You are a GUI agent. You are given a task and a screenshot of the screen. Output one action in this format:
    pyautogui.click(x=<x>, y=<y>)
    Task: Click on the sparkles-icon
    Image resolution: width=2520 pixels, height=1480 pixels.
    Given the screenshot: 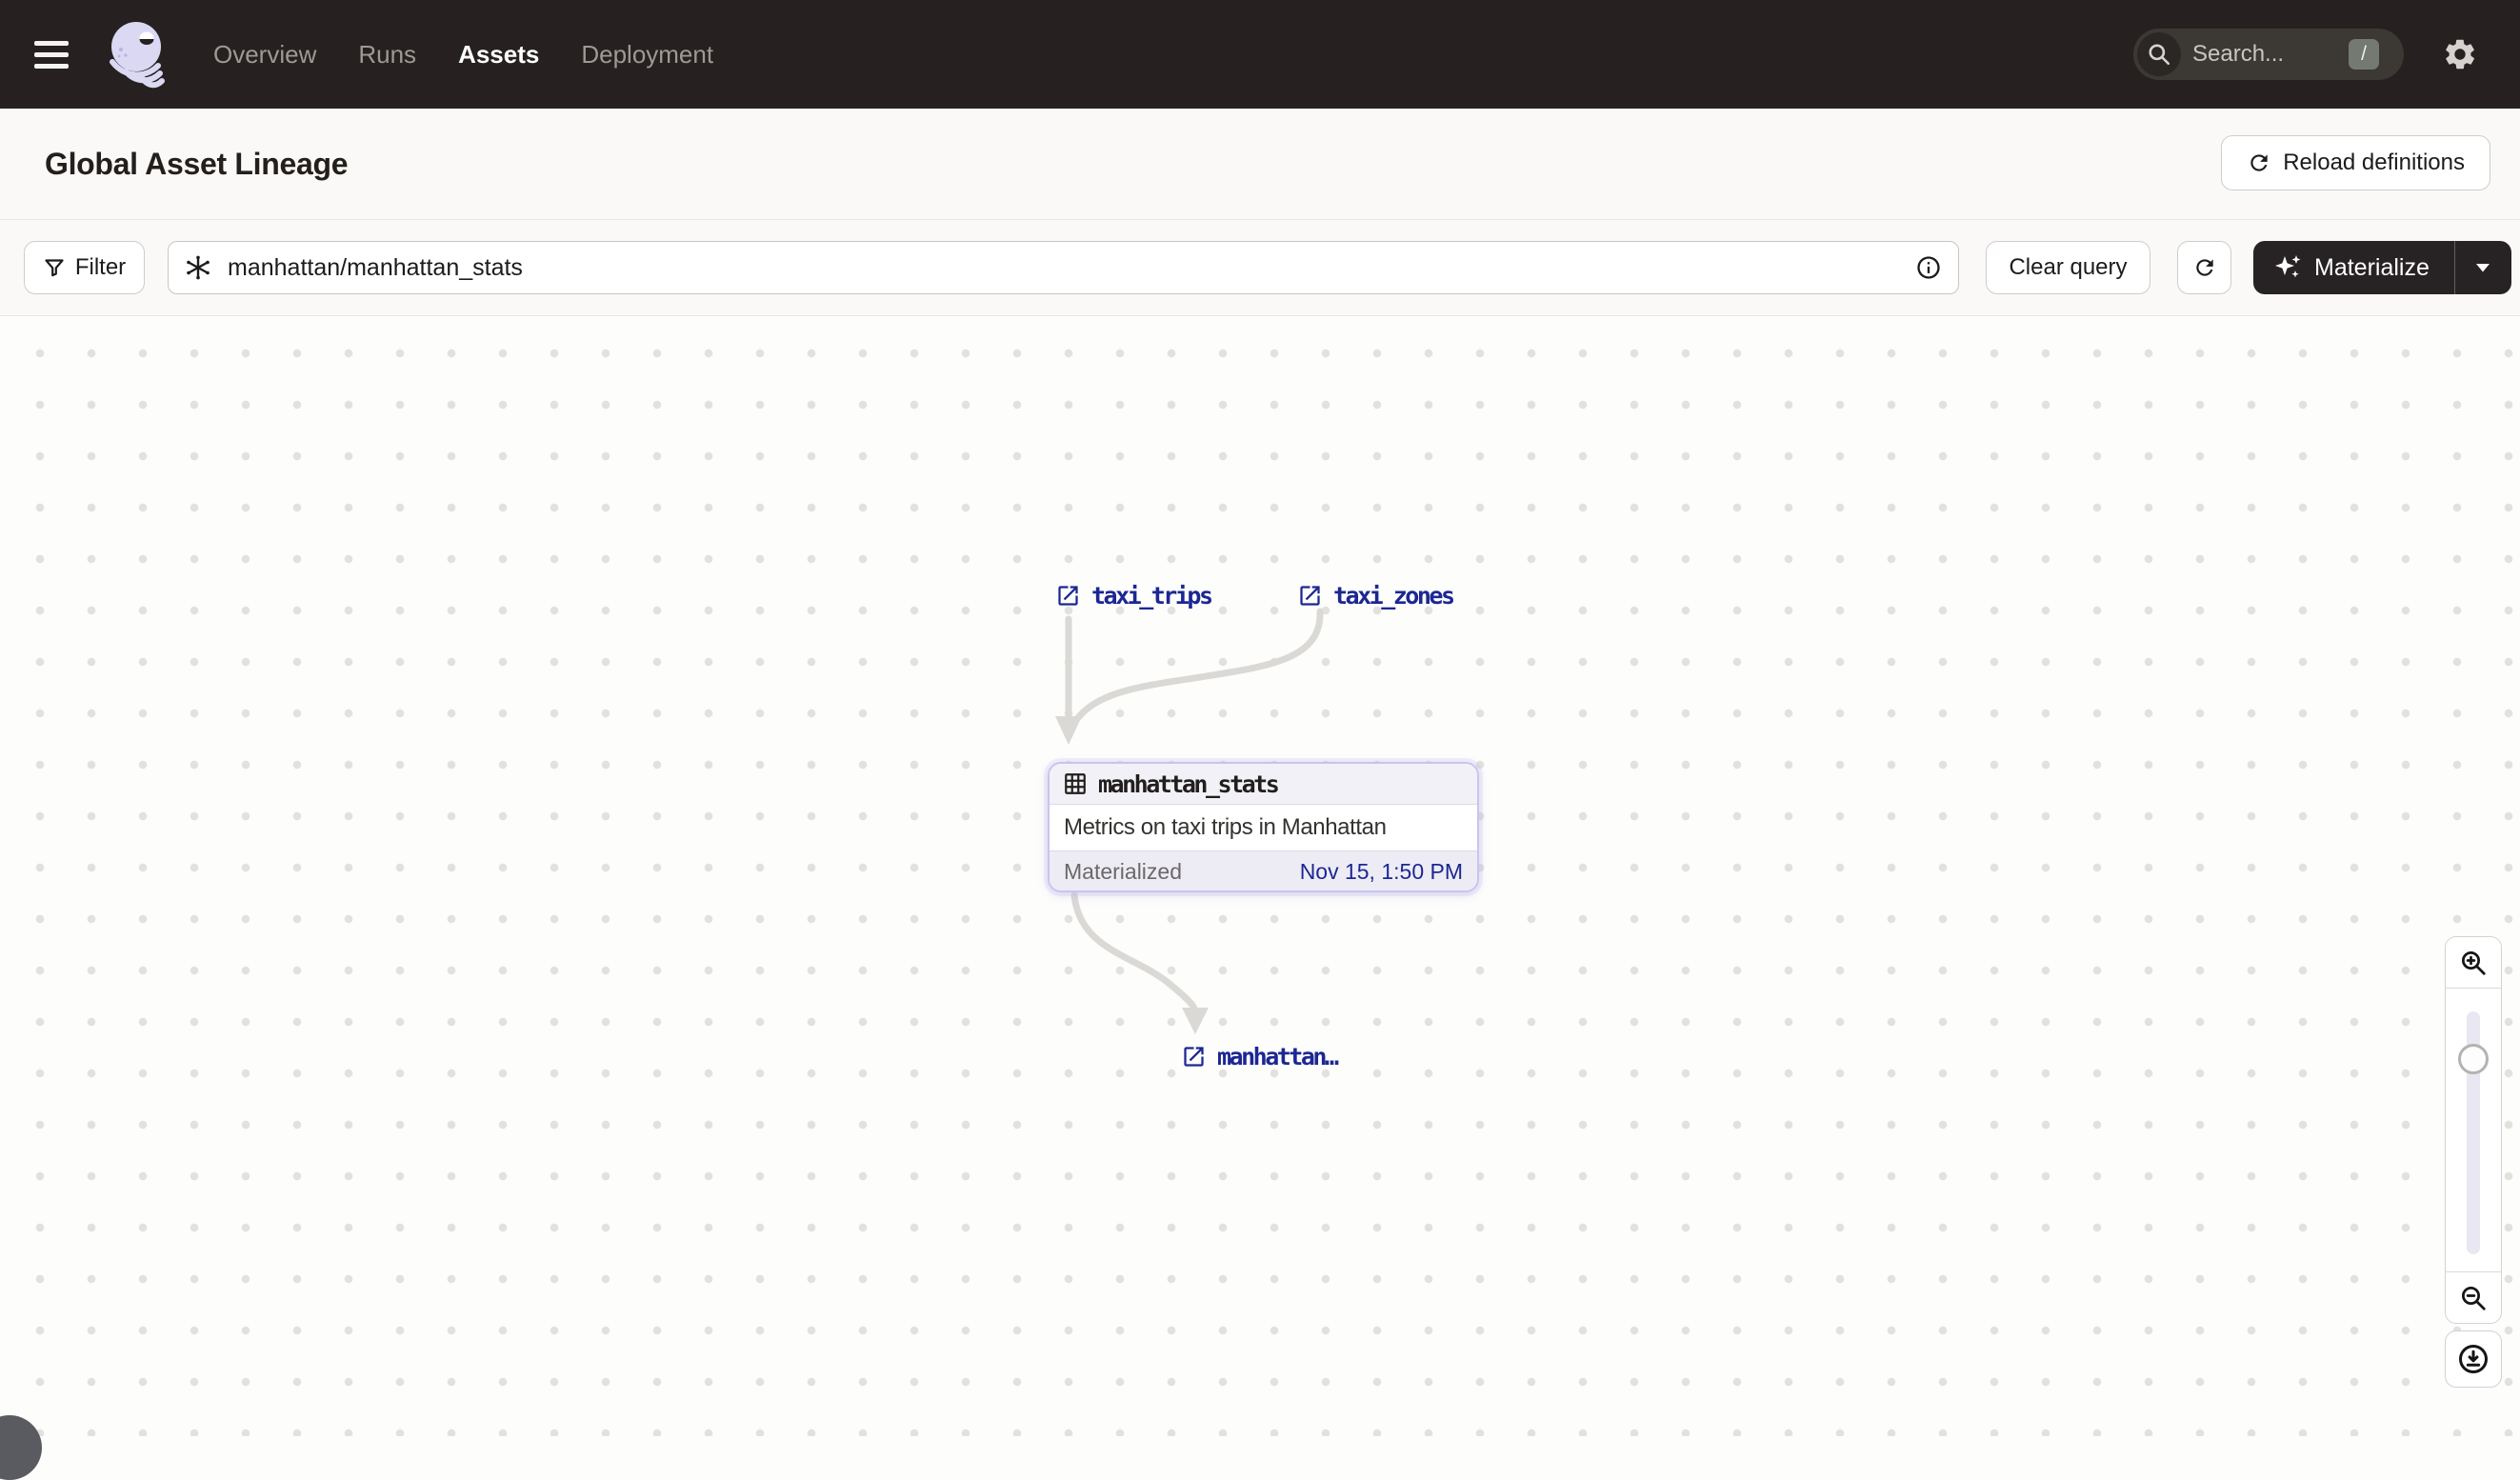 What is the action you would take?
    pyautogui.click(x=2288, y=267)
    